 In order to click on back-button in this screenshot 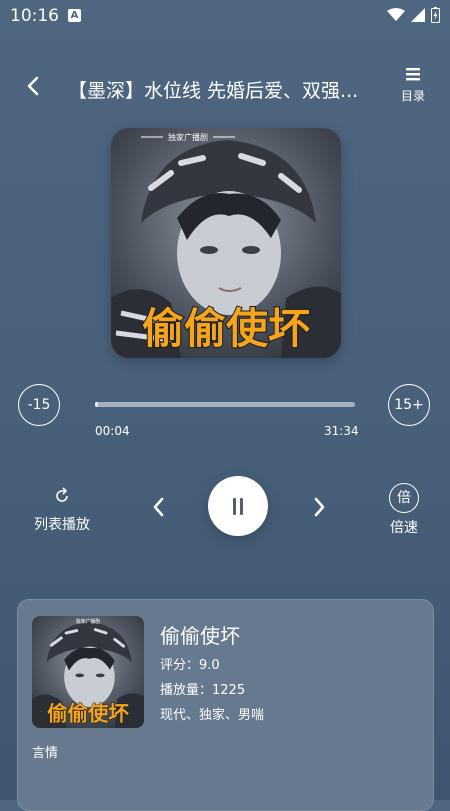, I will do `click(34, 86)`.